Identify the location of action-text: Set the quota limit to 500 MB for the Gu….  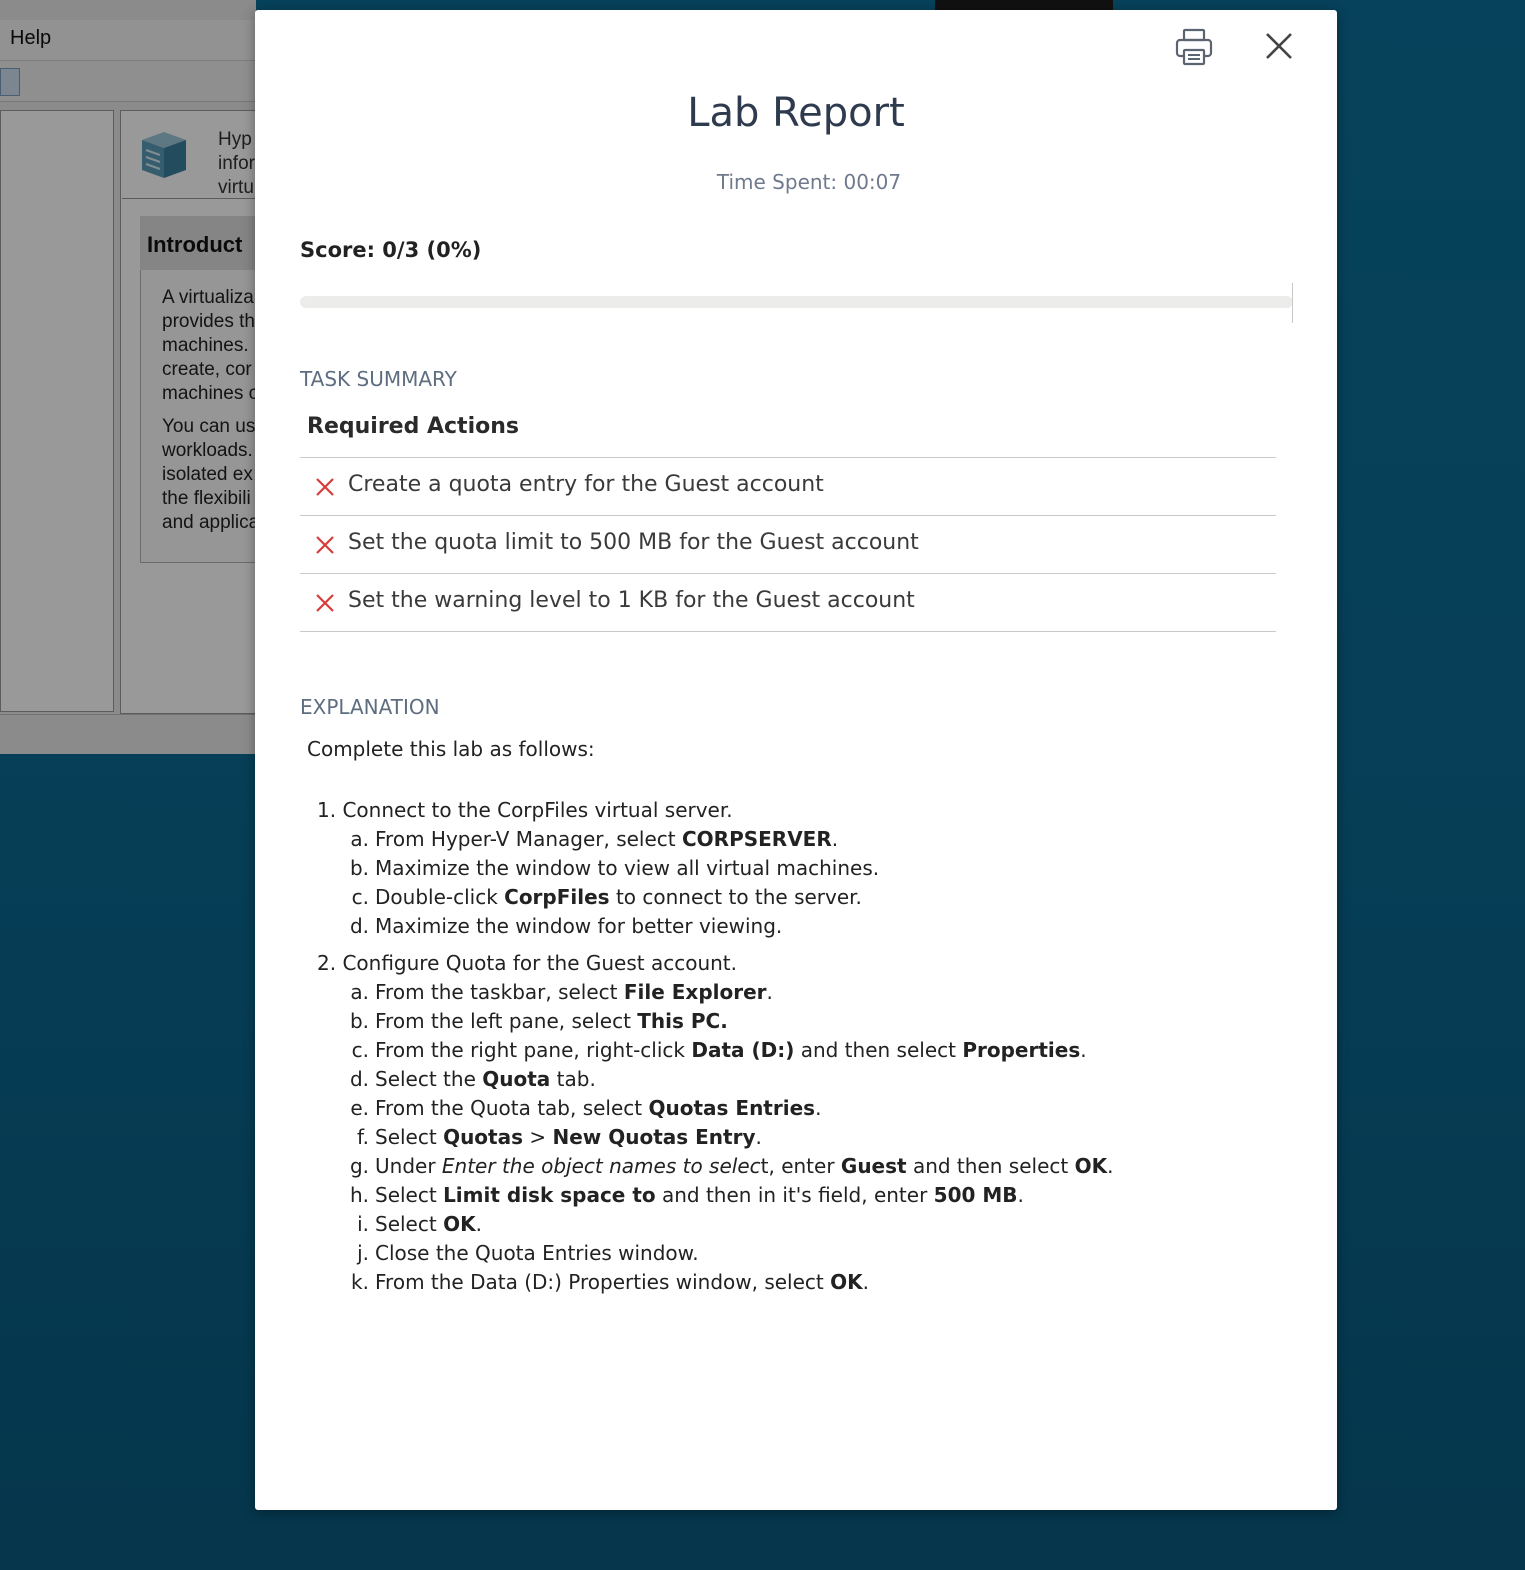
(633, 542).